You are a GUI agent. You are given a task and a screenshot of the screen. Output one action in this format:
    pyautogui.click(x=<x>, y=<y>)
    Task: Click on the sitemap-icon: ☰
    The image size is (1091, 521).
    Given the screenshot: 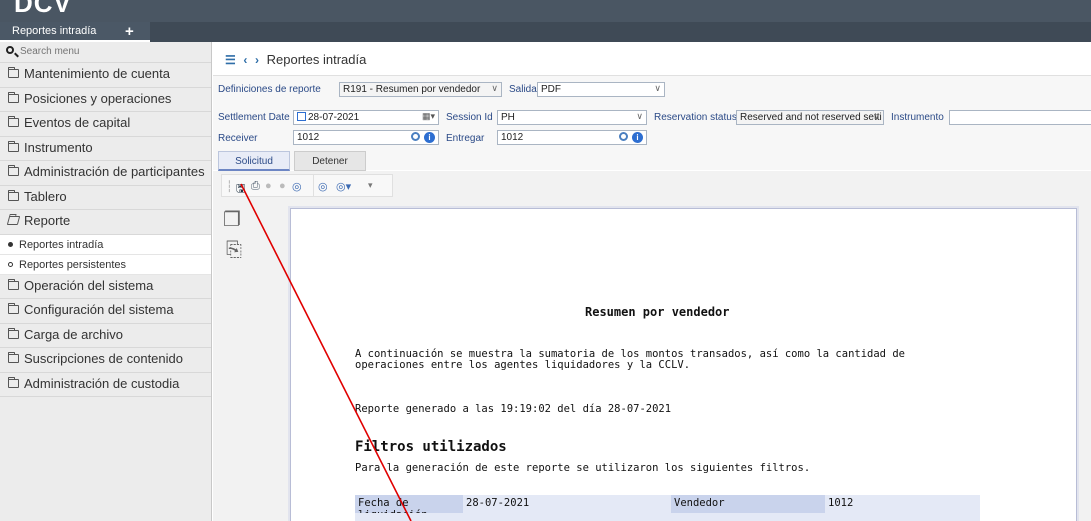 What is the action you would take?
    pyautogui.click(x=230, y=60)
    